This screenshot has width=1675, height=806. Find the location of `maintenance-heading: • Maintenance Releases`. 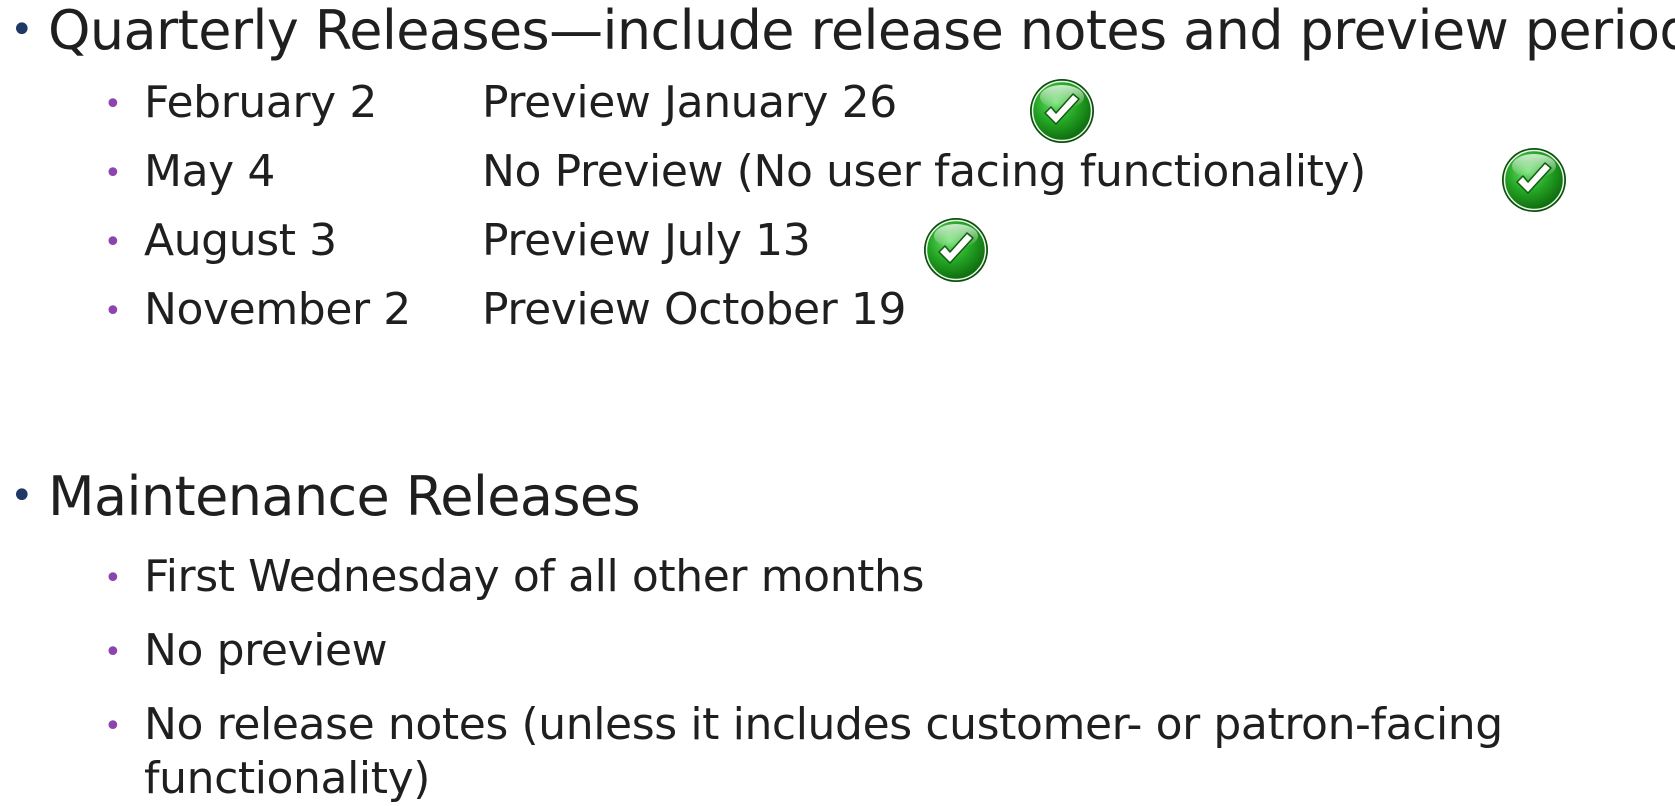

maintenance-heading: • Maintenance Releases is located at coordinates (325, 496).